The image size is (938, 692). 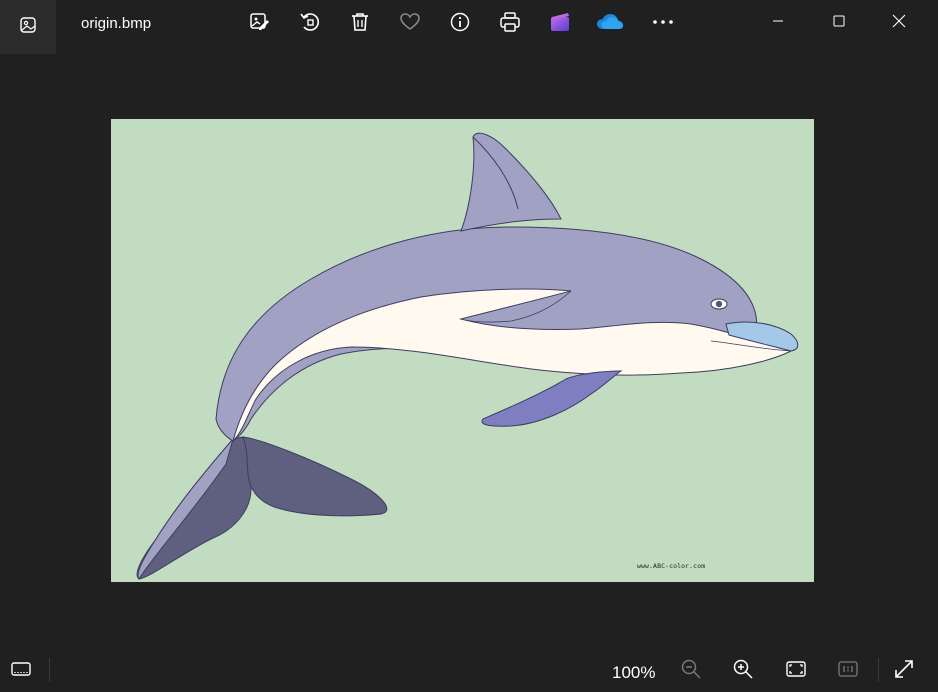 I want to click on actual-size-button, so click(x=848, y=671).